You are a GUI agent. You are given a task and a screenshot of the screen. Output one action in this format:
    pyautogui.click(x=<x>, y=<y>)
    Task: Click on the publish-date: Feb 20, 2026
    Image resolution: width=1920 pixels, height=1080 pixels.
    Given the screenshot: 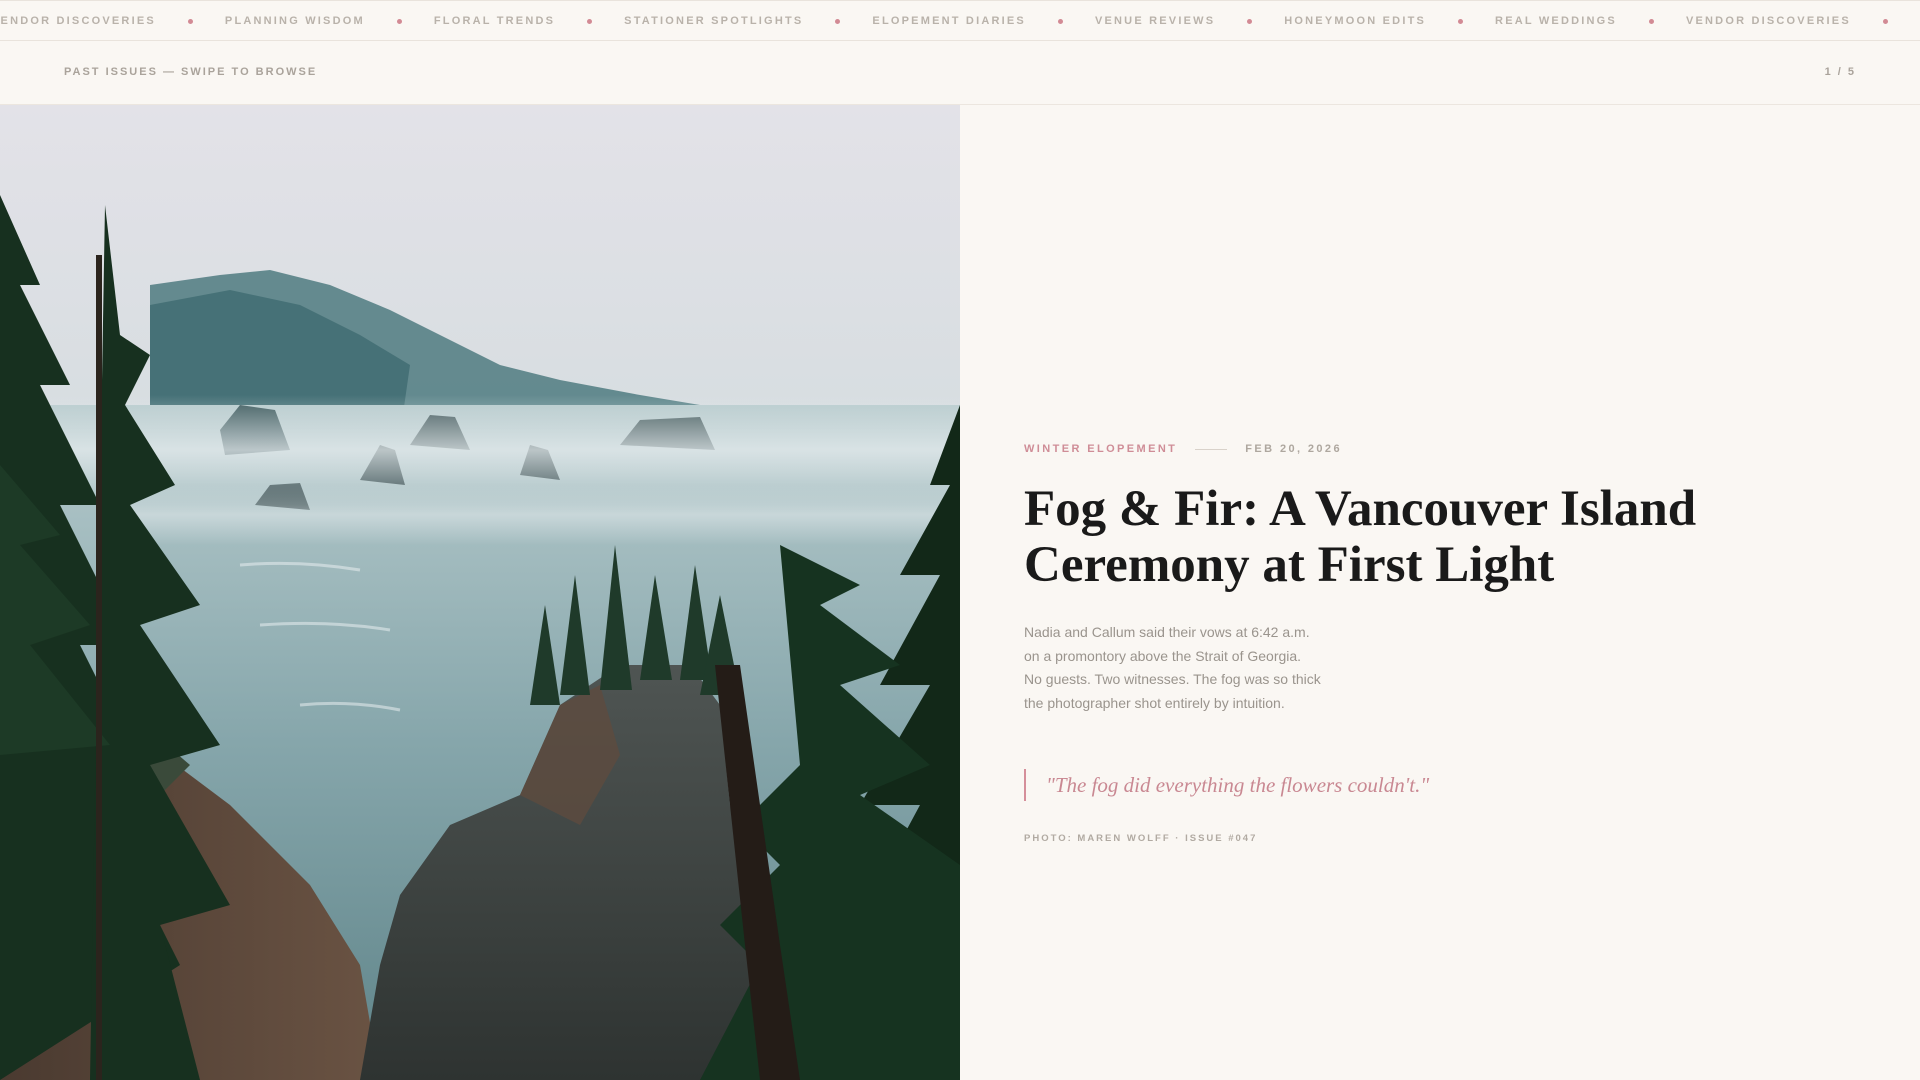 What is the action you would take?
    pyautogui.click(x=1293, y=449)
    